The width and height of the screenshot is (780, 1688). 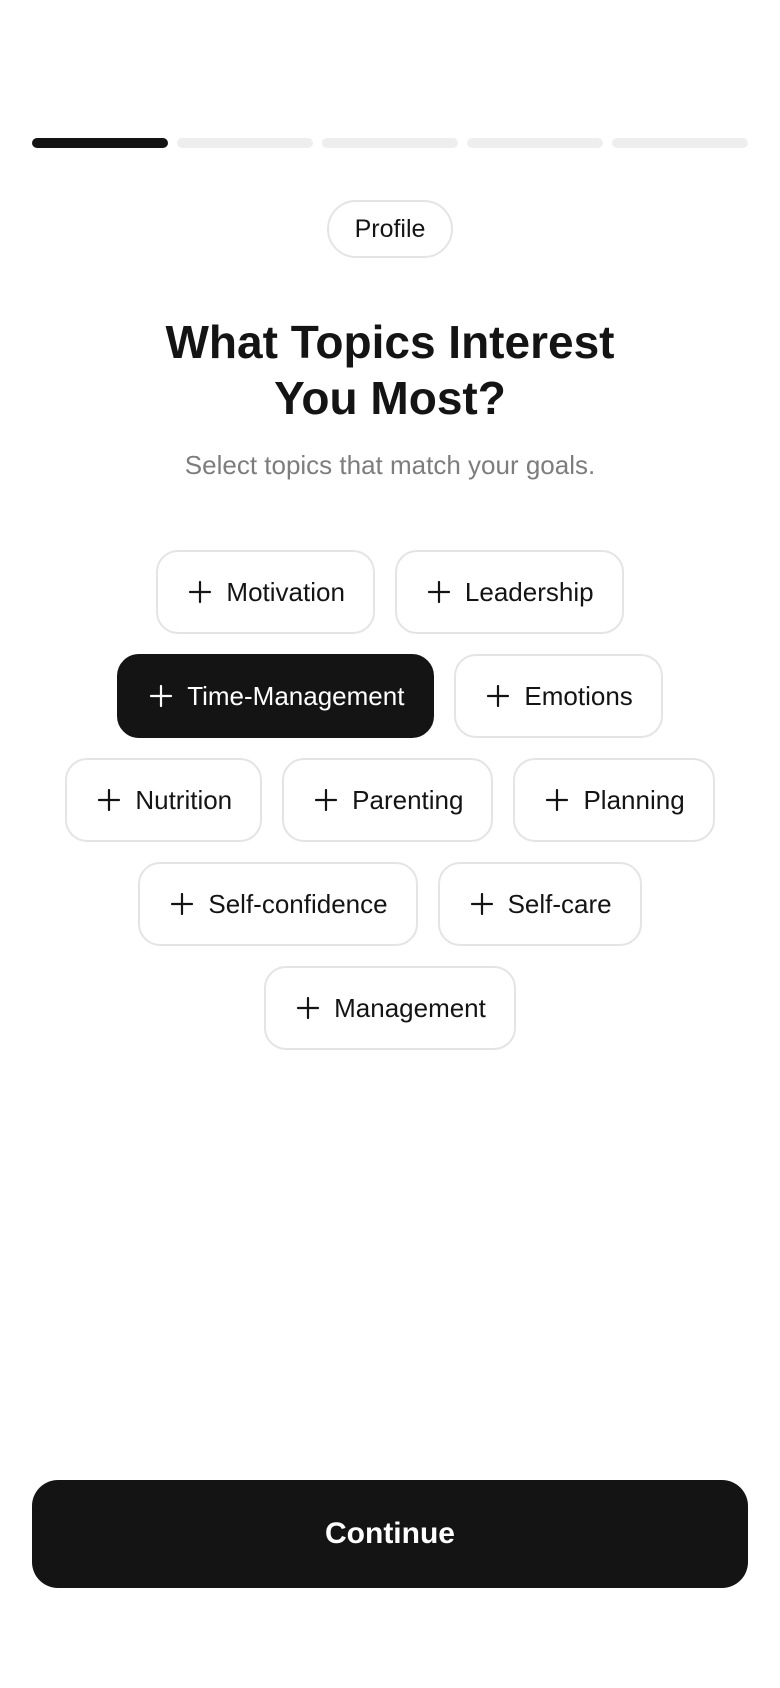 I want to click on progress-bar, so click(x=390, y=143).